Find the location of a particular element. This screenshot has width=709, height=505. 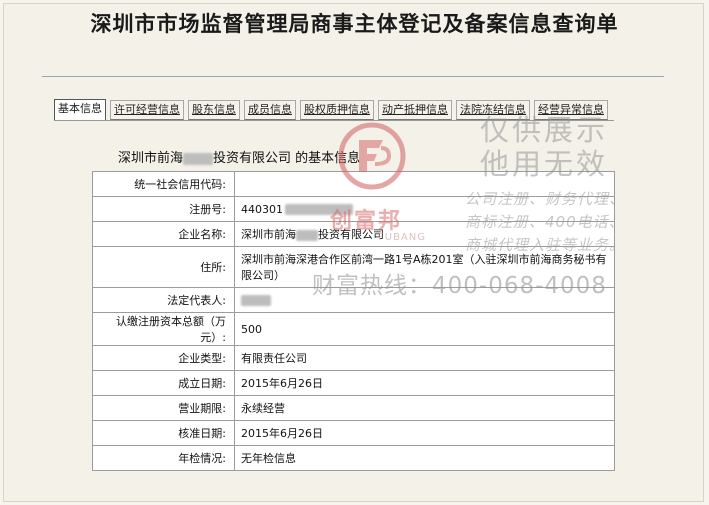

tab-underline is located at coordinates (334, 120).